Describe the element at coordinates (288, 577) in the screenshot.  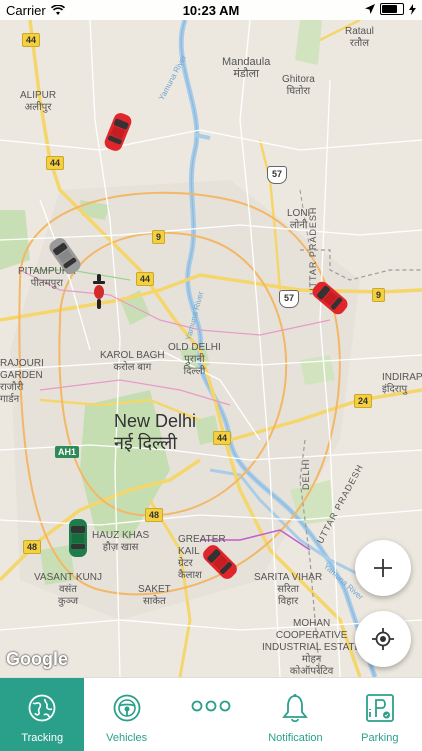
I see `place-name: SARITA VIHAR` at that location.